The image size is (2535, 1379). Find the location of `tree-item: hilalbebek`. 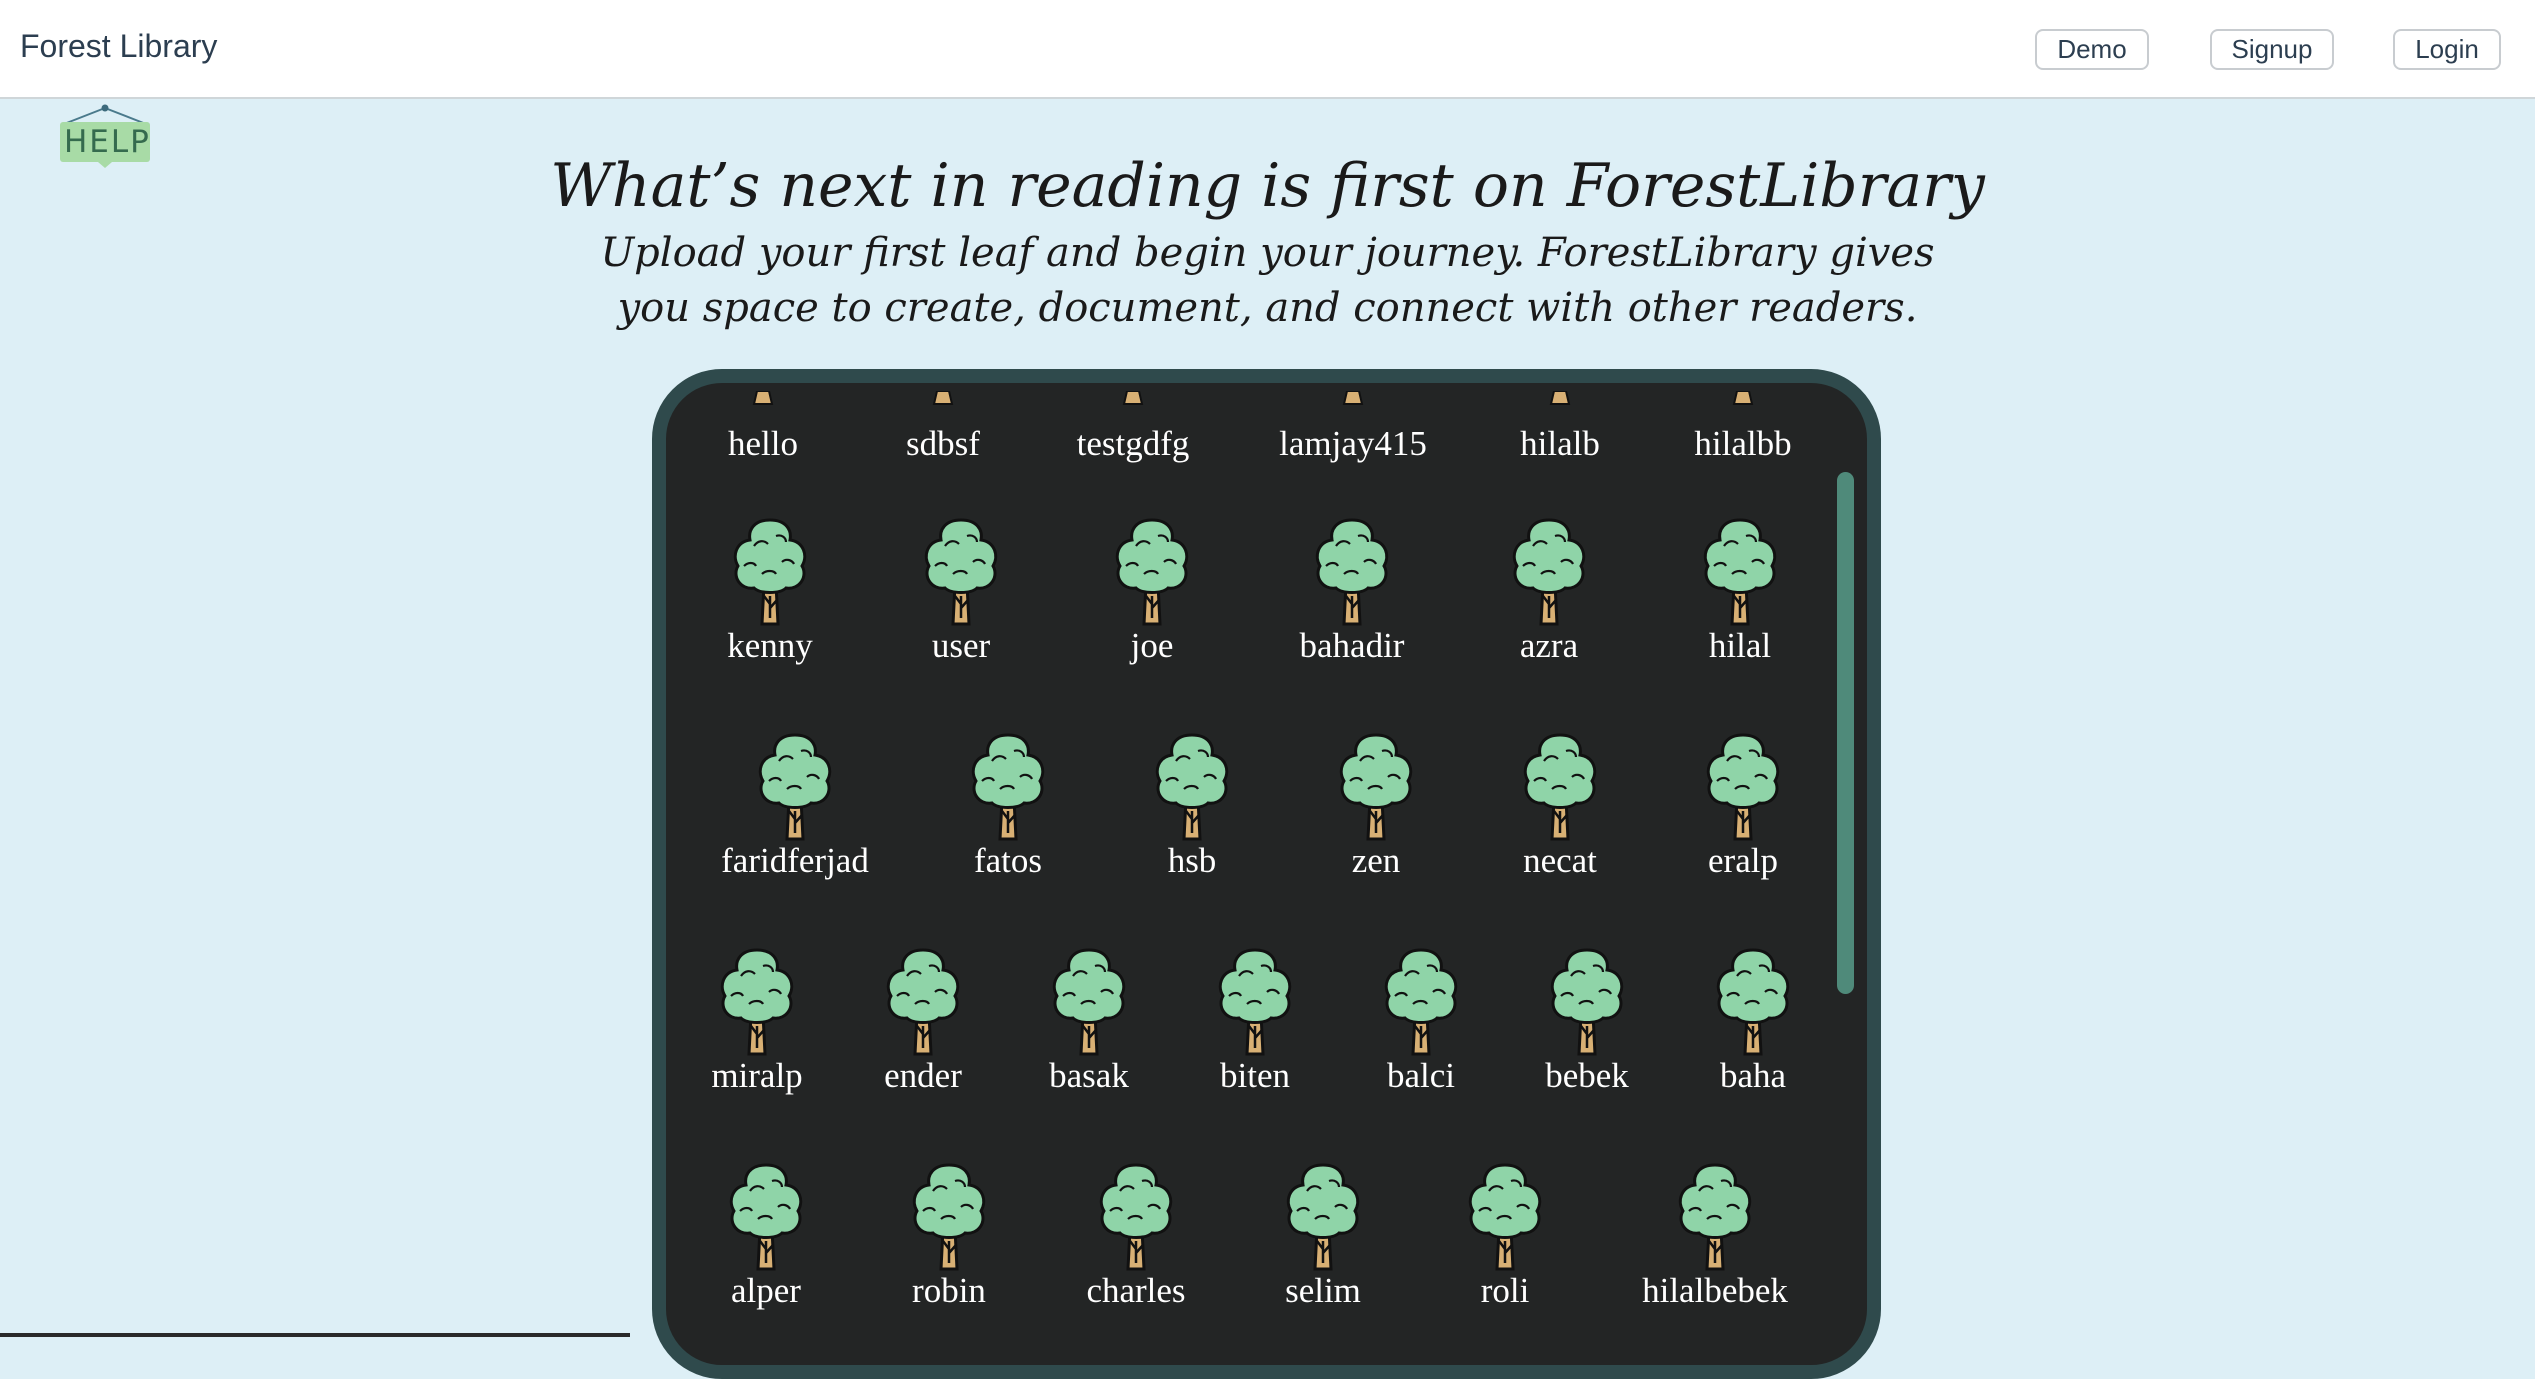

tree-item: hilalbebek is located at coordinates (1715, 1235).